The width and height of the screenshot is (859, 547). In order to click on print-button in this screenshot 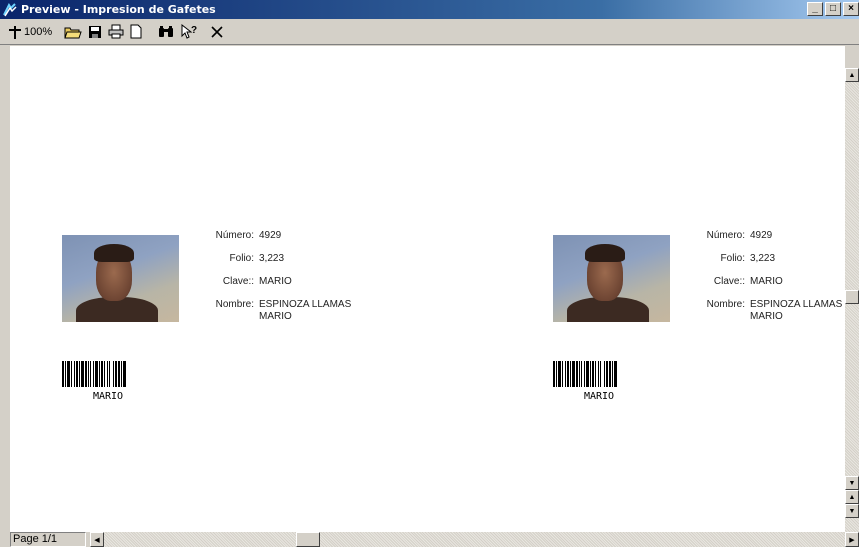, I will do `click(116, 32)`.